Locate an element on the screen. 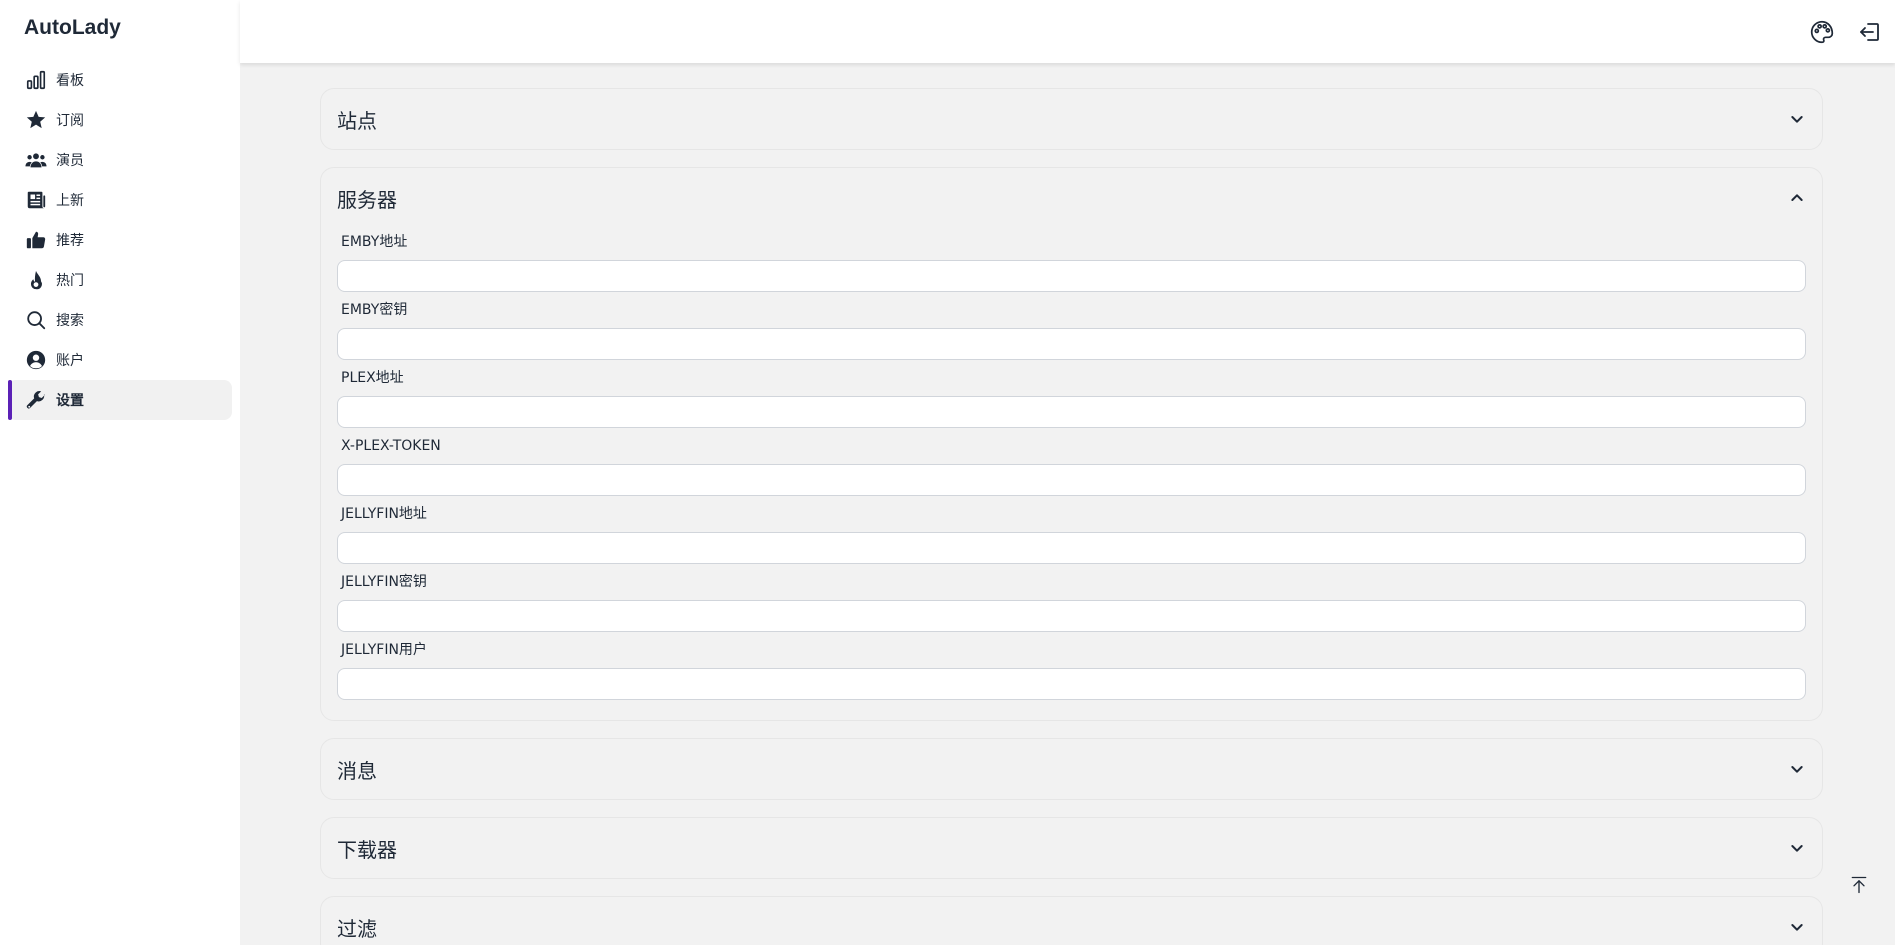  panel-title: 下载器 is located at coordinates (367, 849).